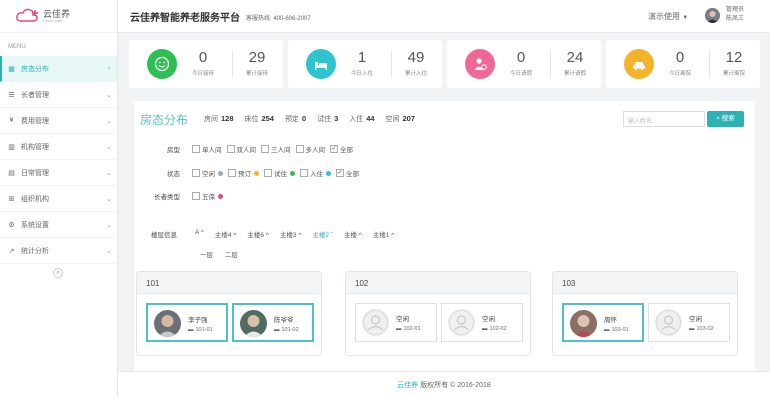  I want to click on building-tab: 主楼 ^, so click(353, 234).